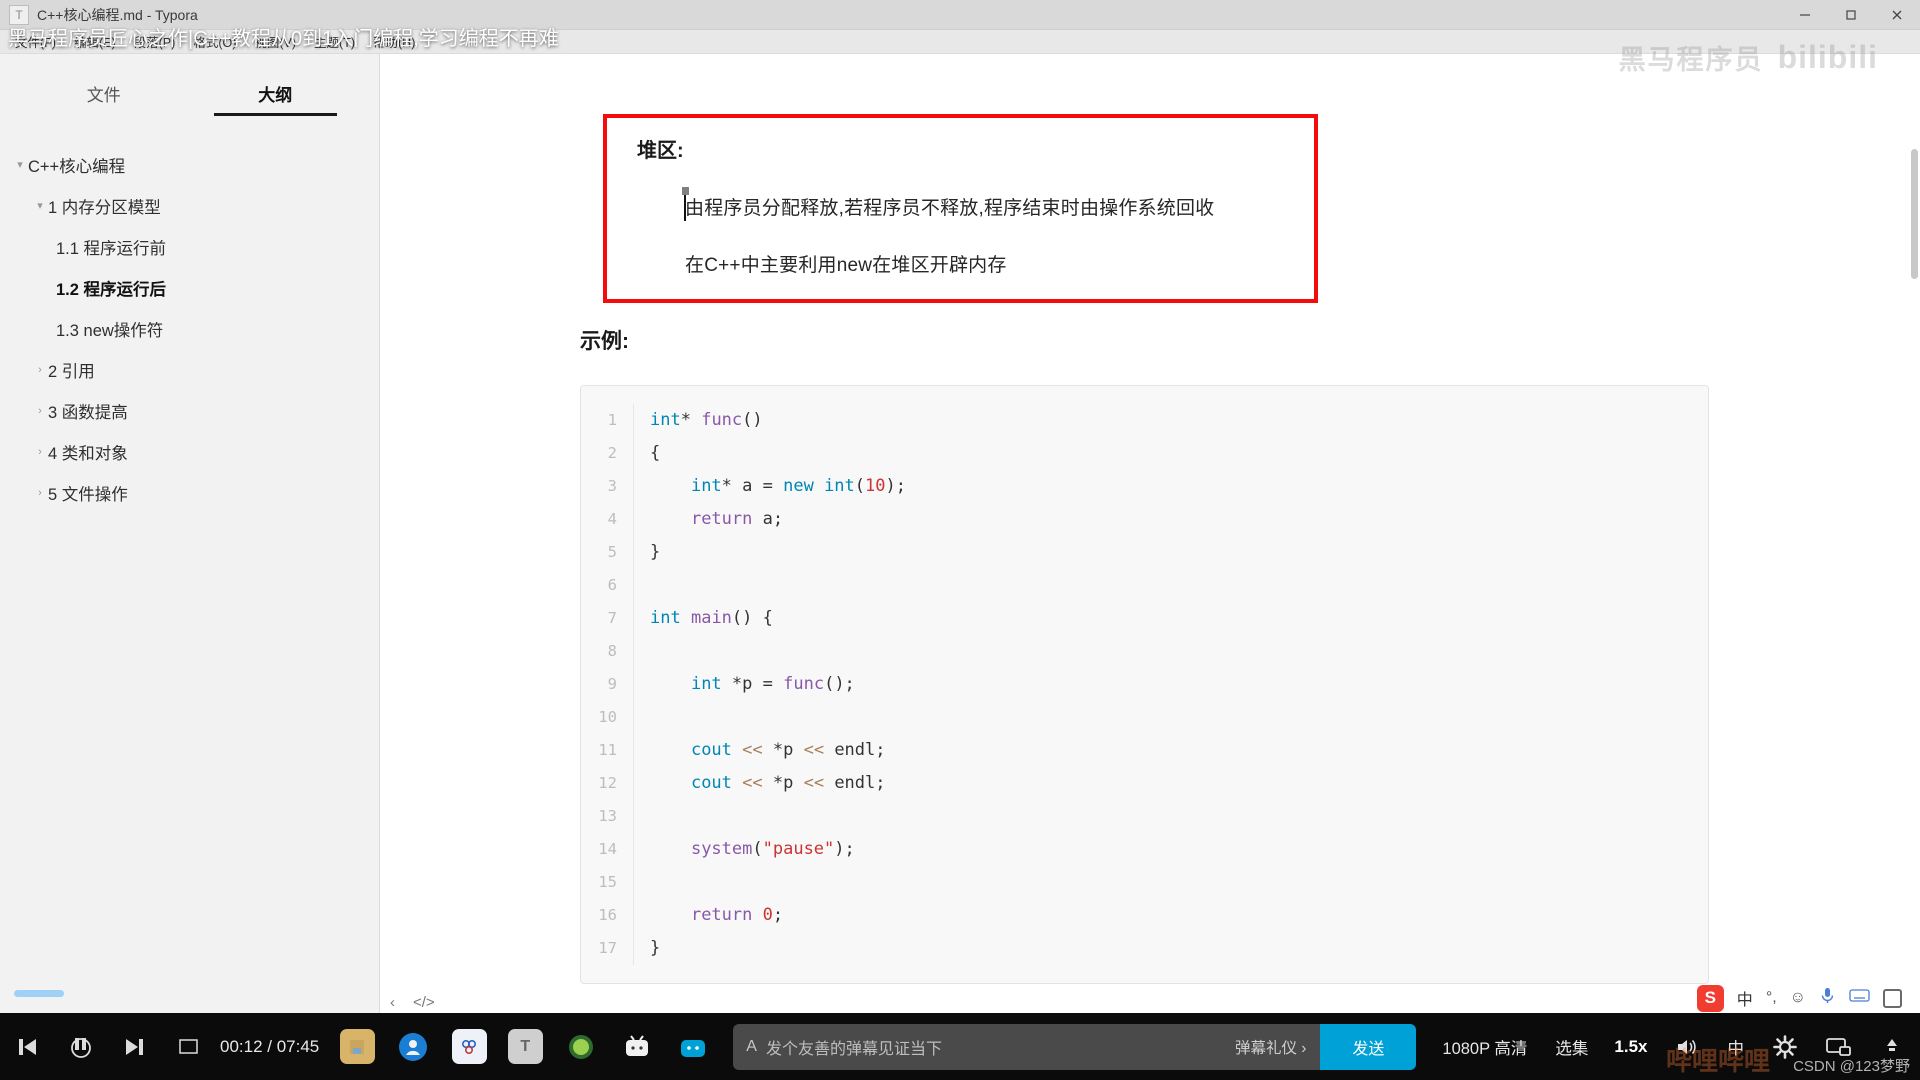 This screenshot has width=1920, height=1080. I want to click on code-line: 6, so click(1144, 585).